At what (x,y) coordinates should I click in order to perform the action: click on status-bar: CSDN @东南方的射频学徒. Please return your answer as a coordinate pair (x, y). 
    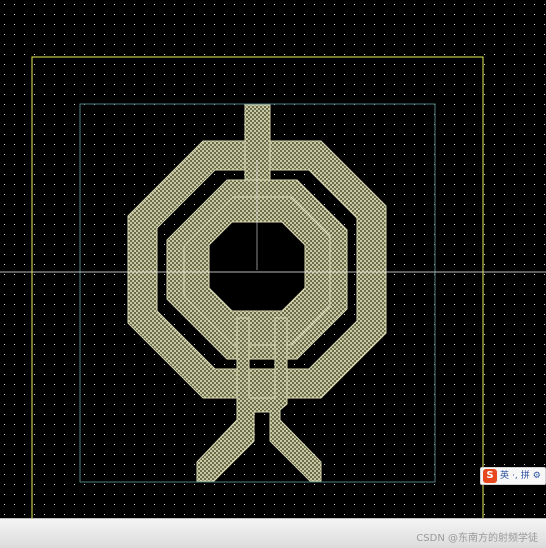
    Looking at the image, I should click on (273, 533).